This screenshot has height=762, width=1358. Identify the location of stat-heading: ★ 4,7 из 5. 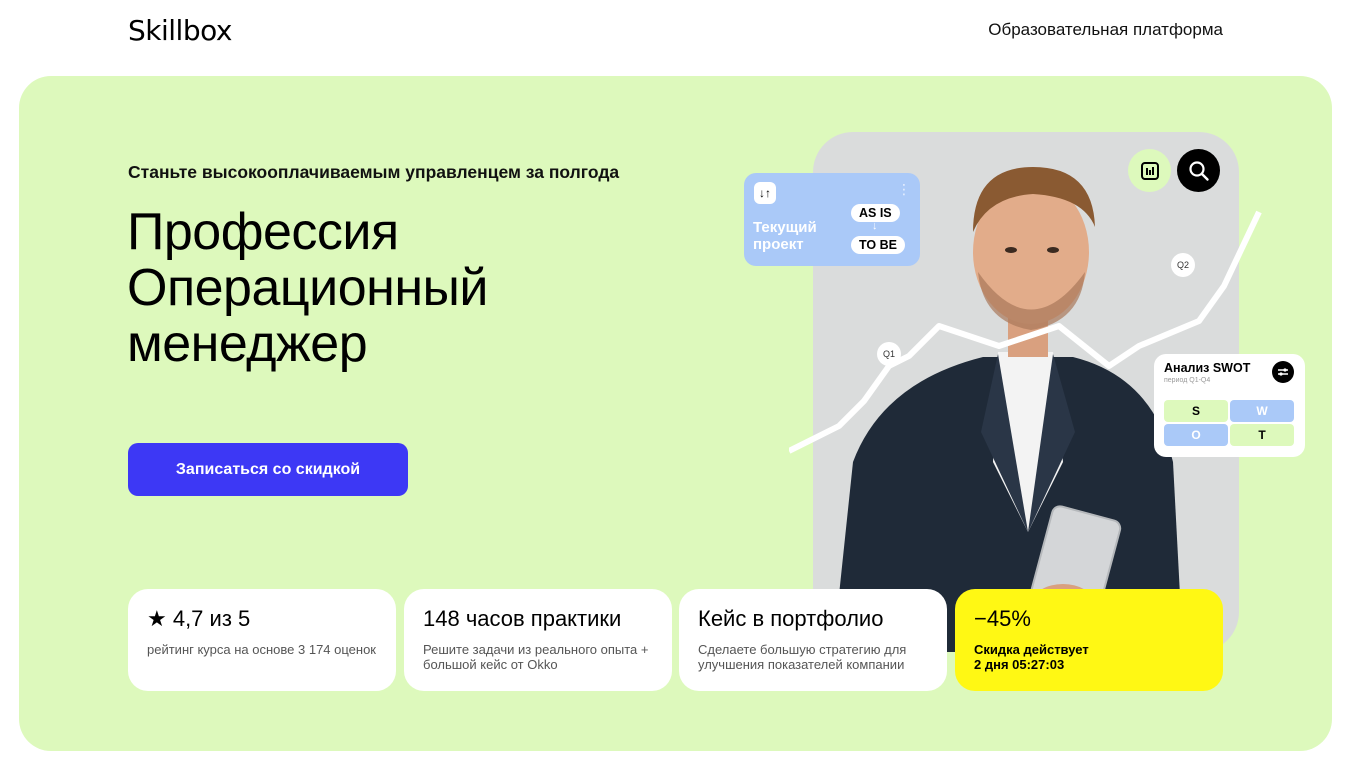
(199, 618).